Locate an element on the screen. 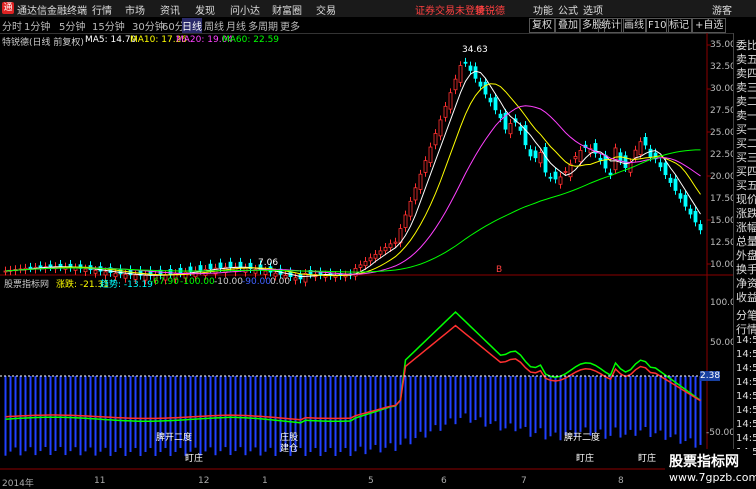 This screenshot has width=756, height=489. period-daily: 日线 is located at coordinates (192, 25).